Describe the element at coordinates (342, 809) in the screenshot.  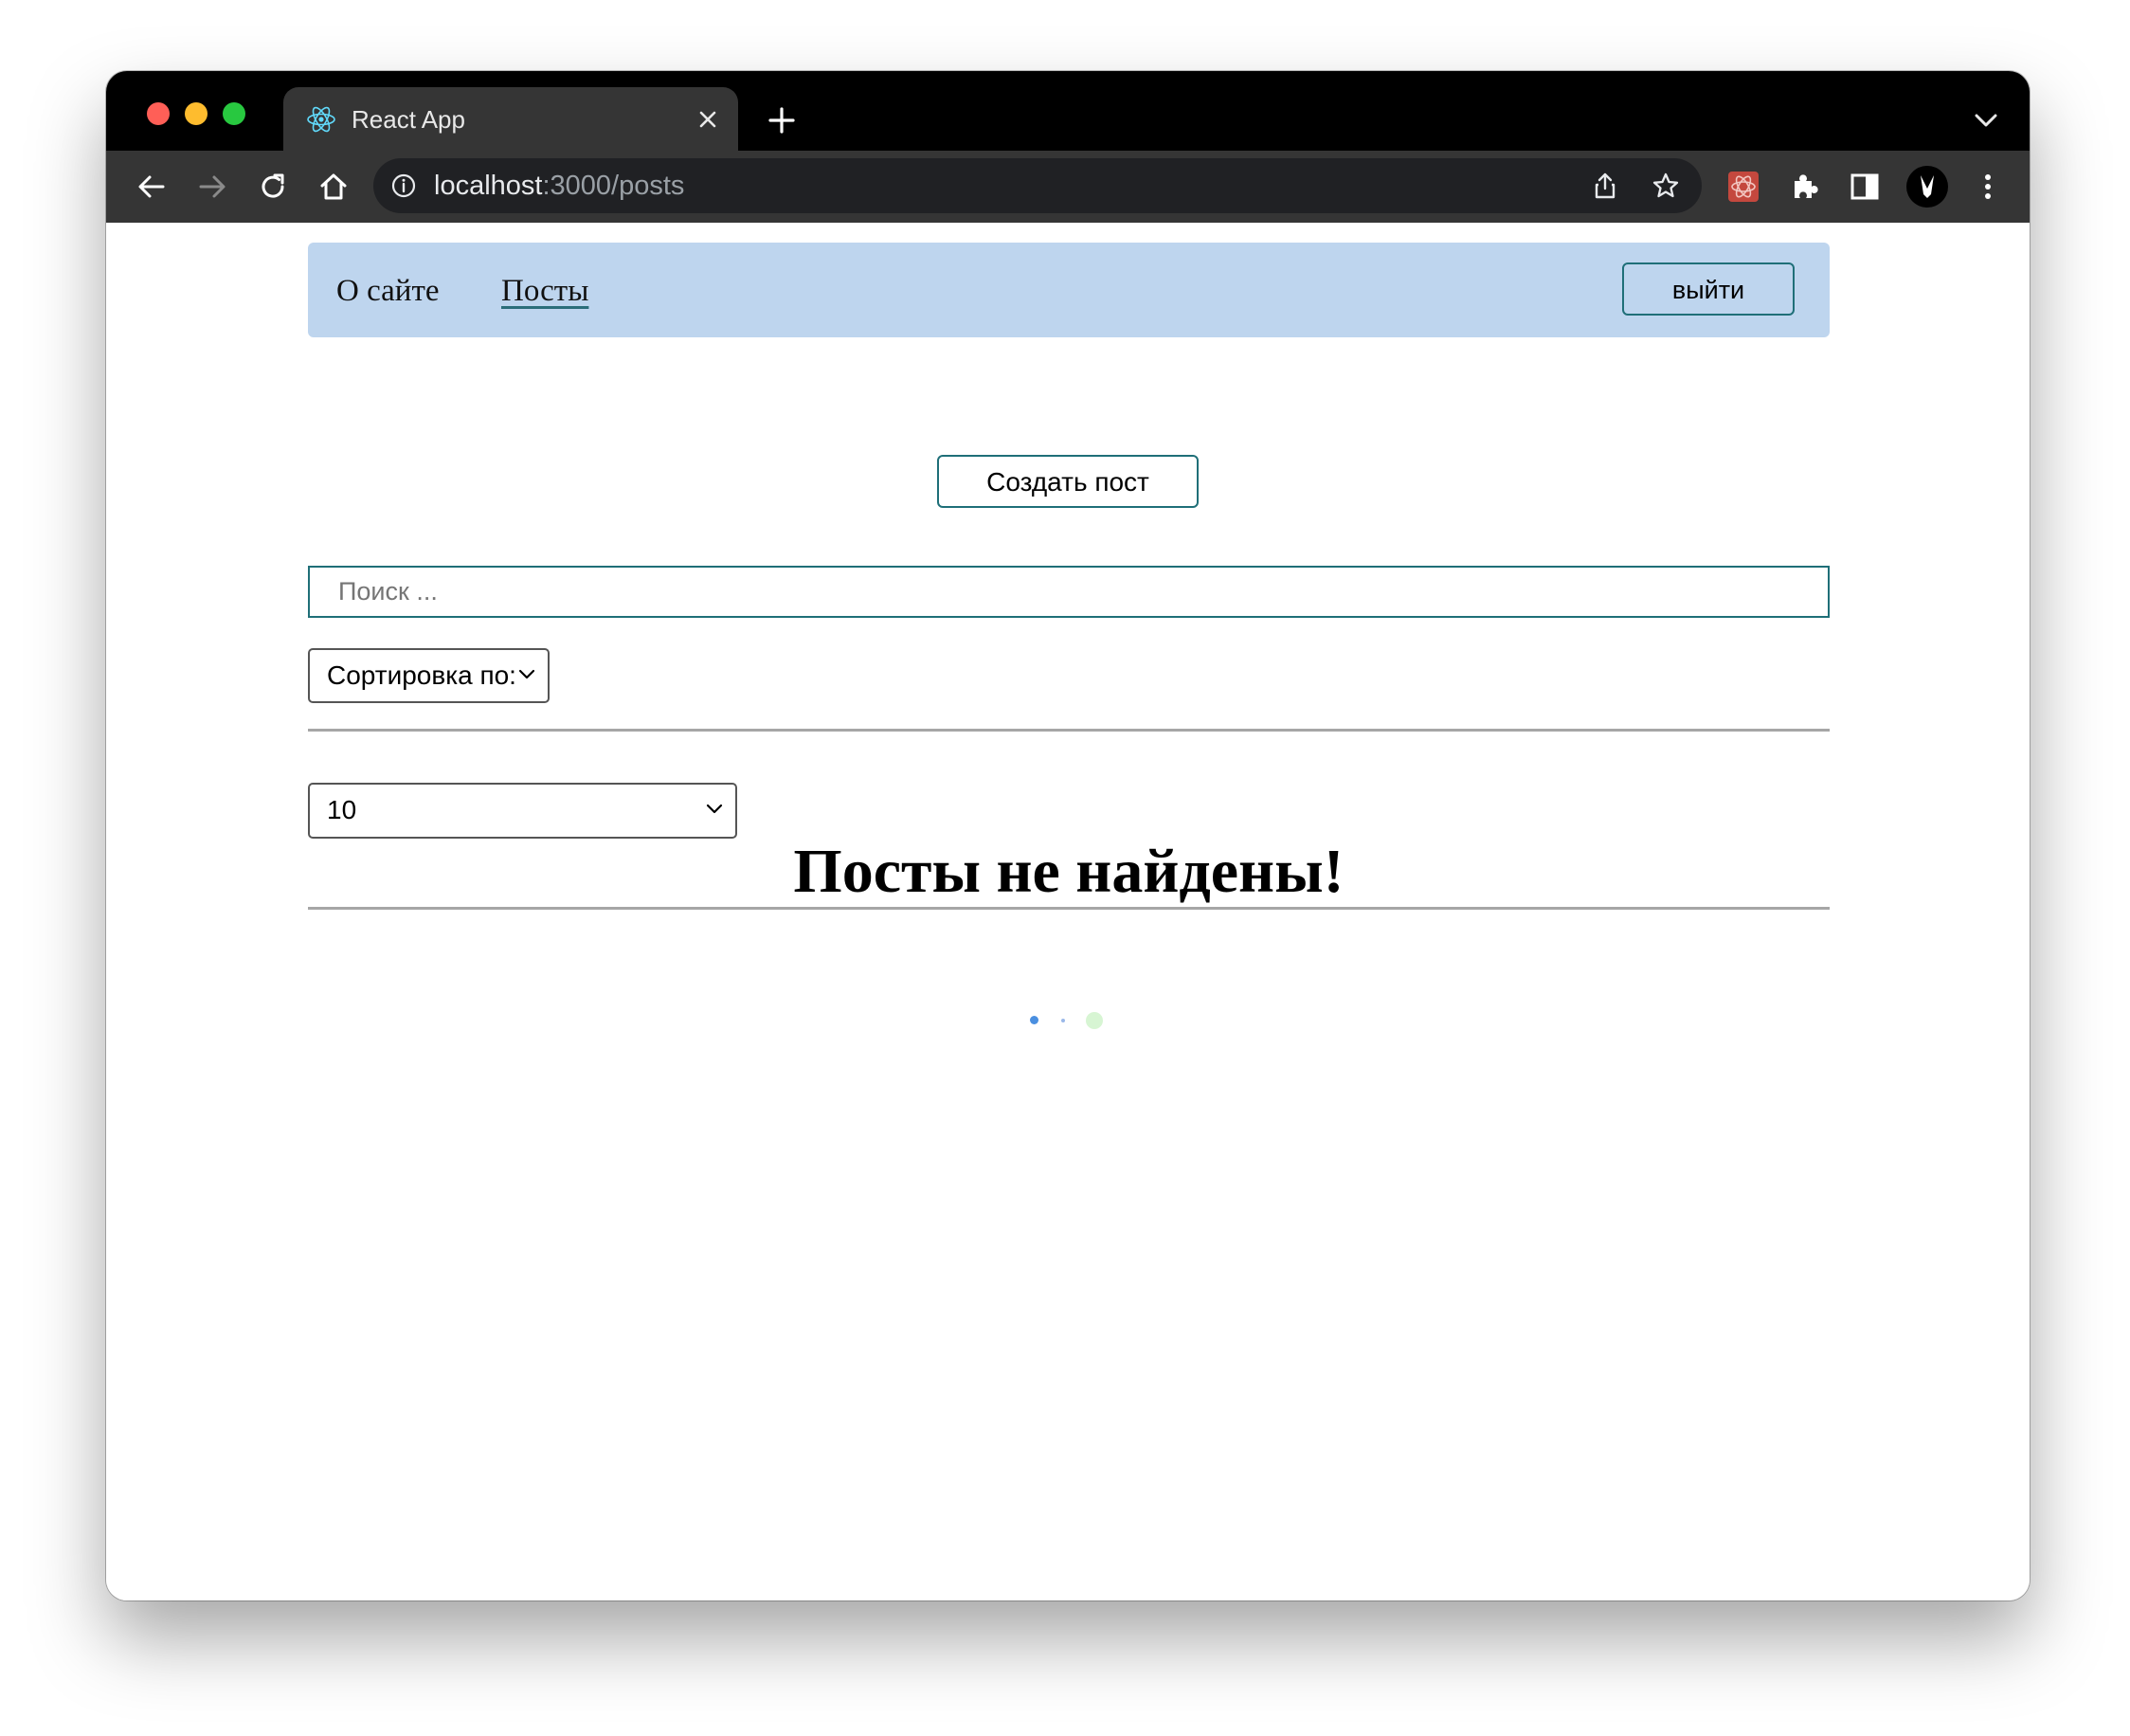
I see `page-limit-value: 10` at that location.